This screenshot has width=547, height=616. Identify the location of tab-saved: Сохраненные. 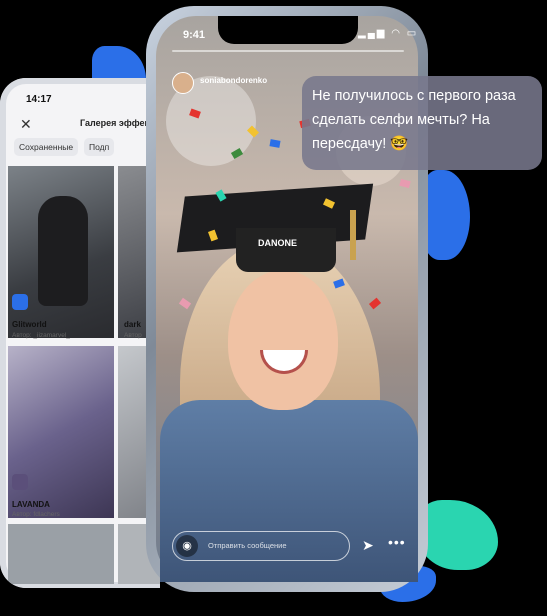
(46, 147).